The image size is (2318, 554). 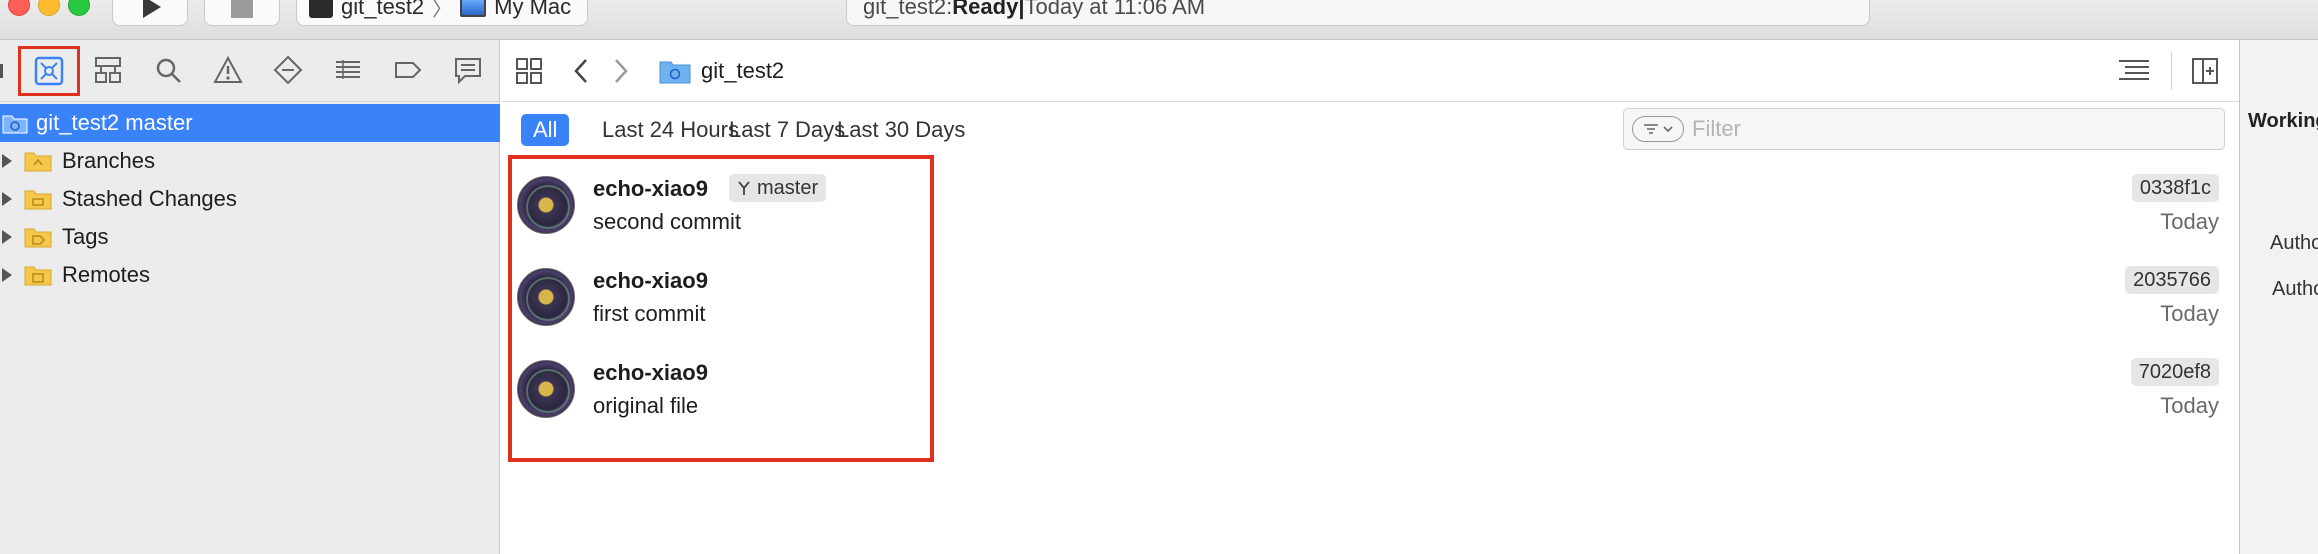 What do you see at coordinates (19, 8) in the screenshot?
I see `close-window-button` at bounding box center [19, 8].